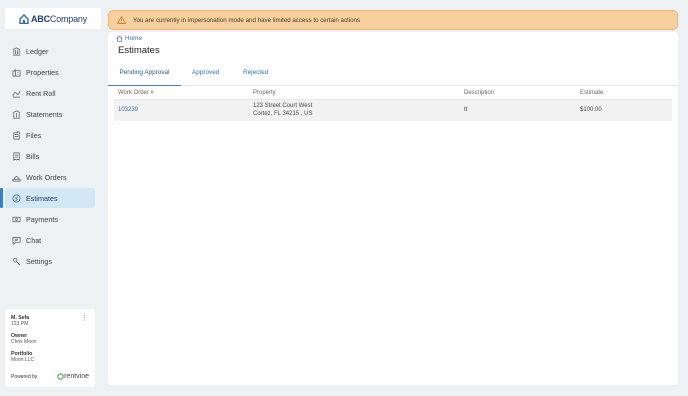 Image resolution: width=688 pixels, height=396 pixels. Describe the element at coordinates (133, 38) in the screenshot. I see `breadcrumb-home: Home` at that location.